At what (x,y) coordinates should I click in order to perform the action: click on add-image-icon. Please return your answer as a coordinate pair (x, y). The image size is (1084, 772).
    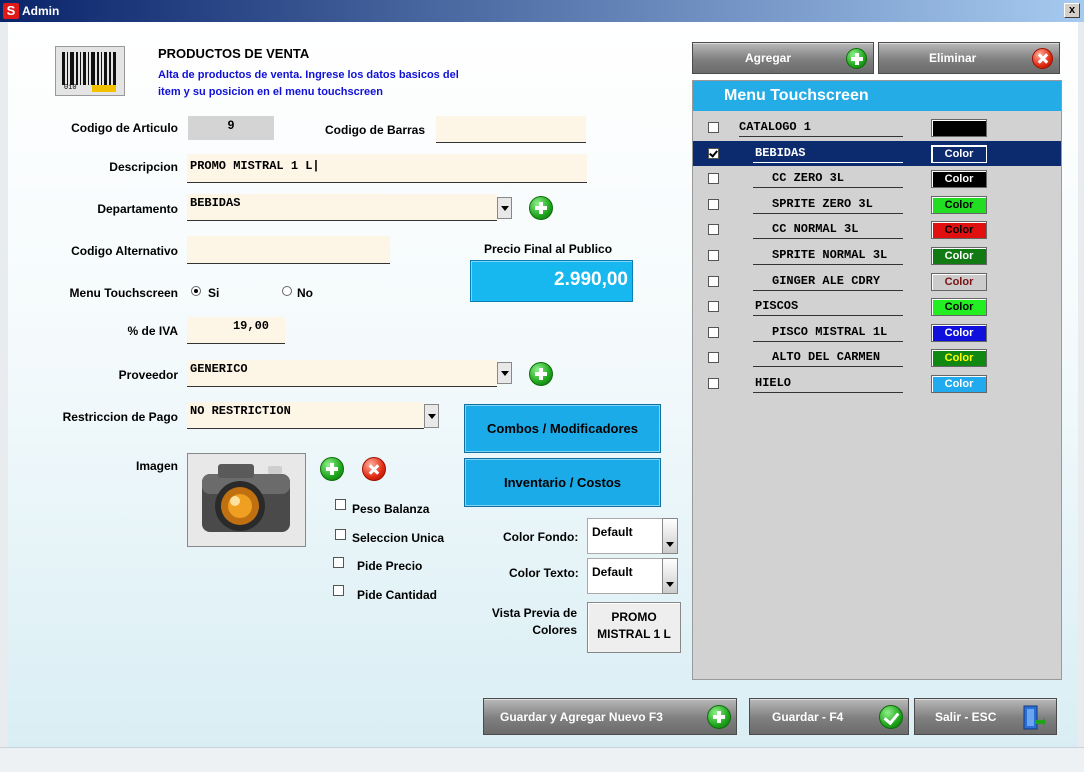
    Looking at the image, I should click on (332, 469).